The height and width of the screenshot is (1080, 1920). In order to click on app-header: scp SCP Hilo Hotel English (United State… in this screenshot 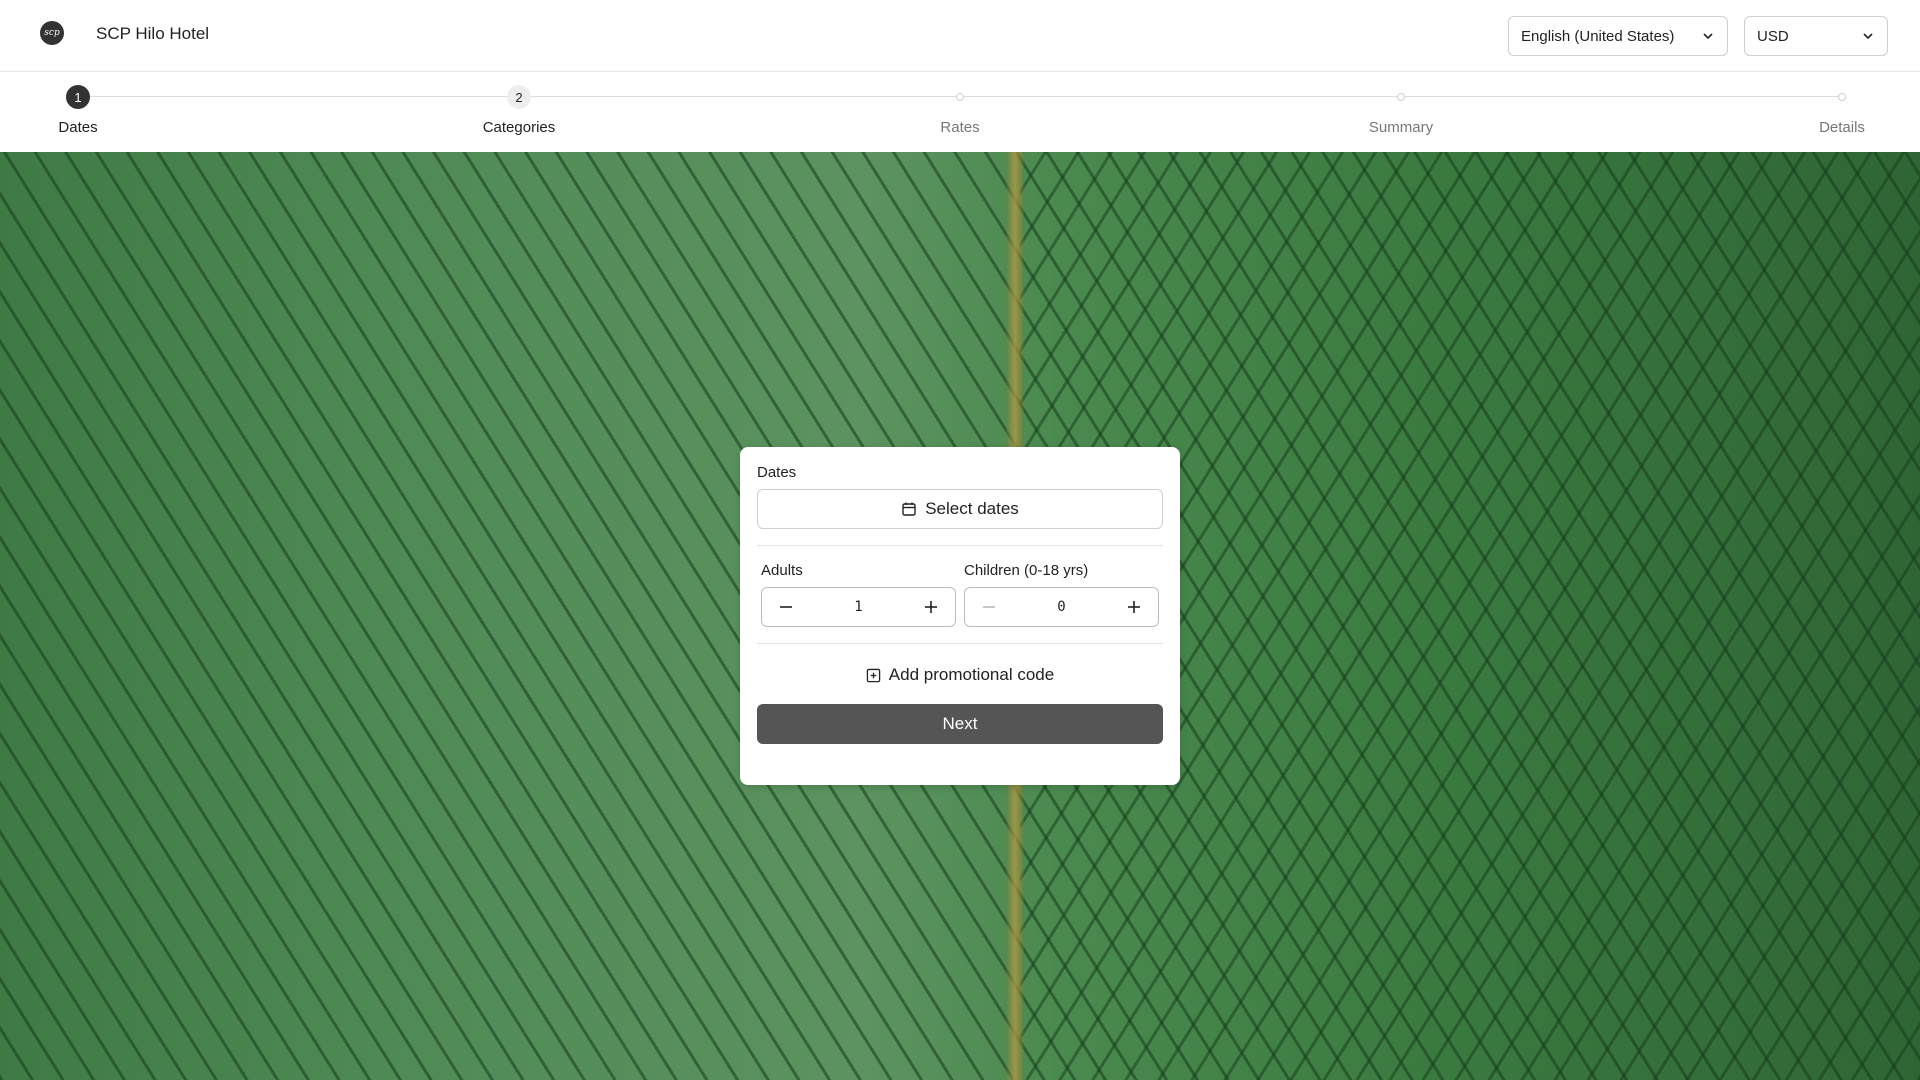, I will do `click(960, 36)`.